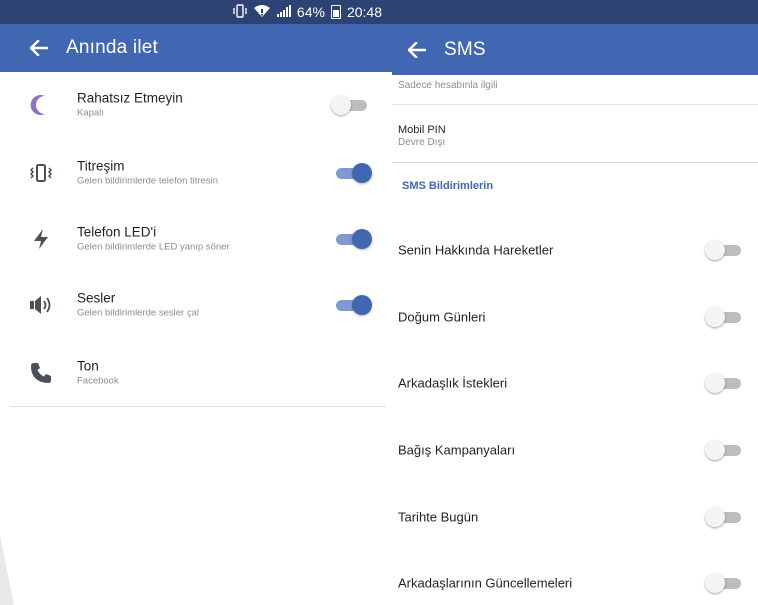 This screenshot has width=758, height=605. I want to click on sms-row-fundraisers: Bağış Kampanyaları, so click(575, 450).